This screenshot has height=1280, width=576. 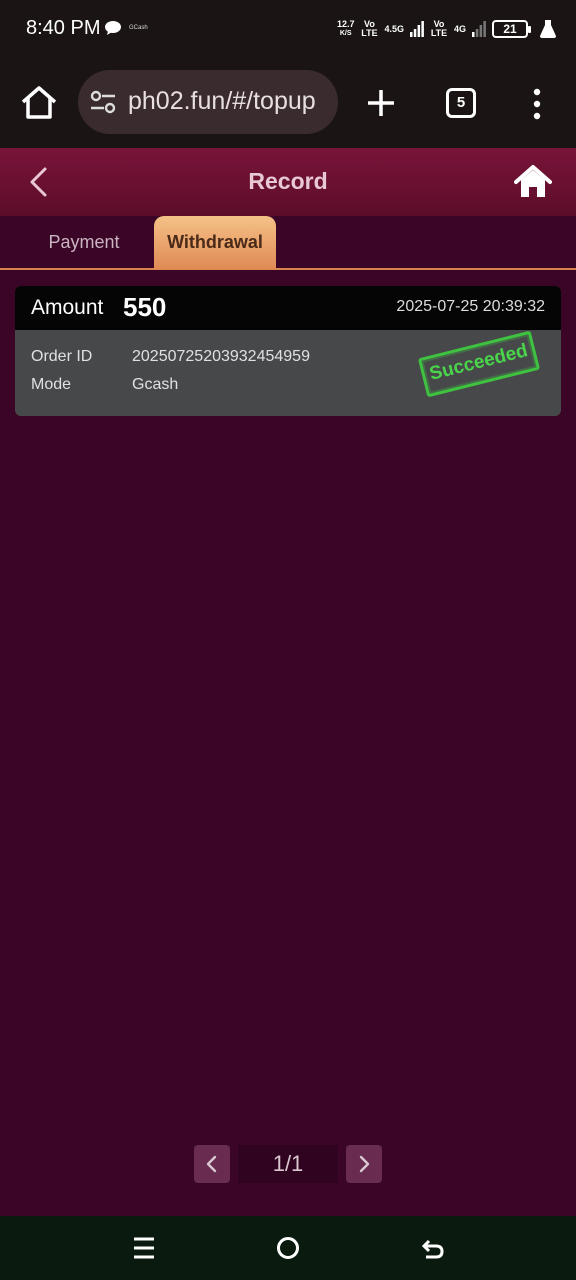 I want to click on recent-apps-icon, so click(x=144, y=1248).